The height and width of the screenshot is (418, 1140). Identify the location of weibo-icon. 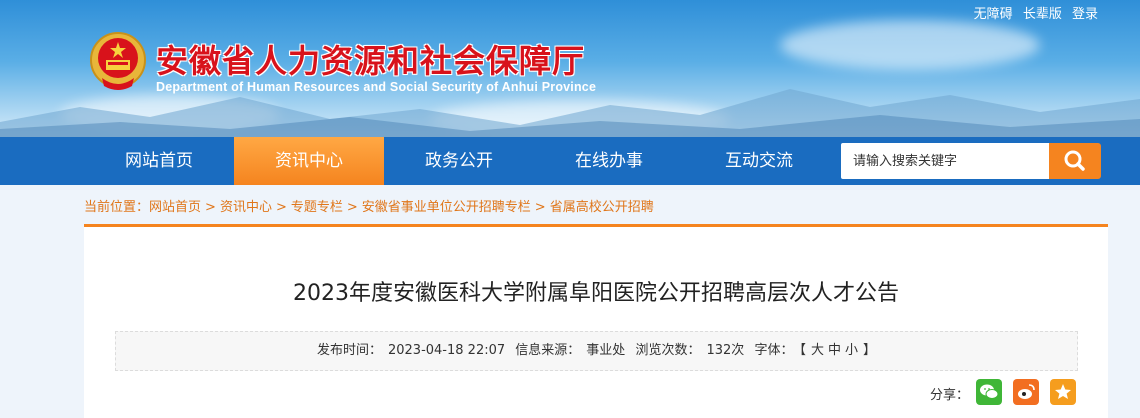
(1026, 391).